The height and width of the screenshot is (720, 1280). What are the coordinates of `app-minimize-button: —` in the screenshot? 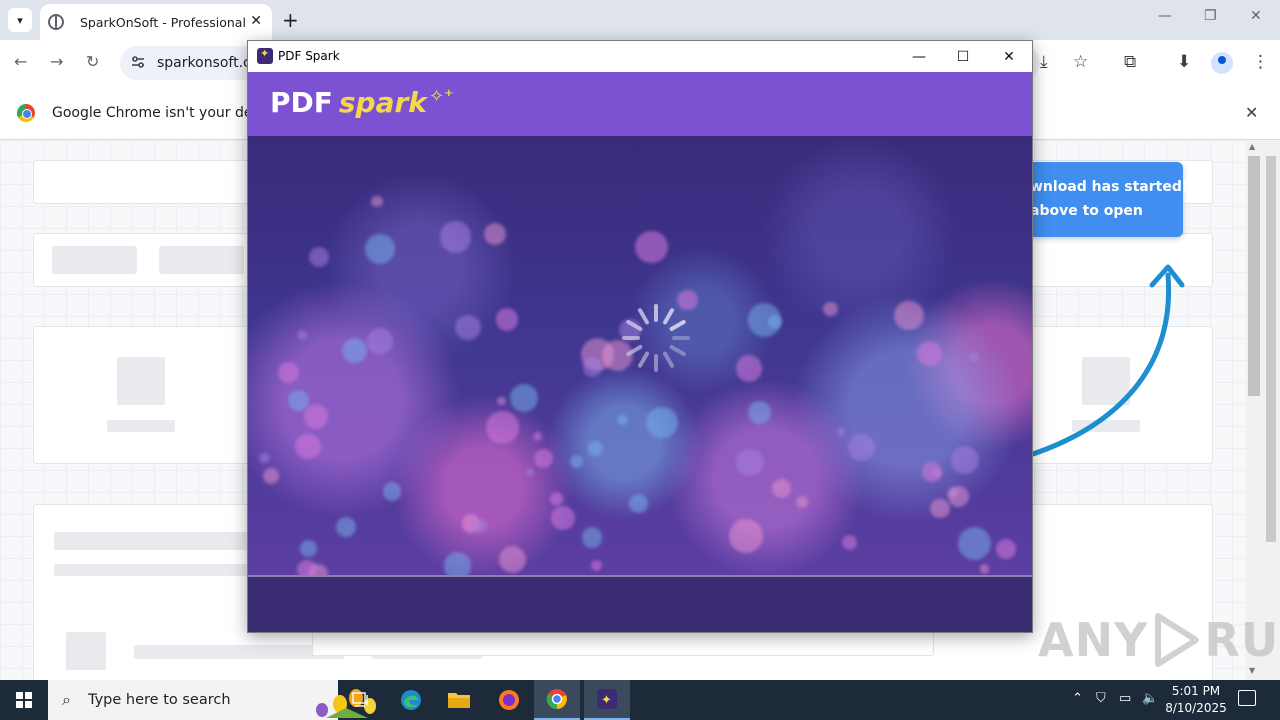 It's located at (919, 57).